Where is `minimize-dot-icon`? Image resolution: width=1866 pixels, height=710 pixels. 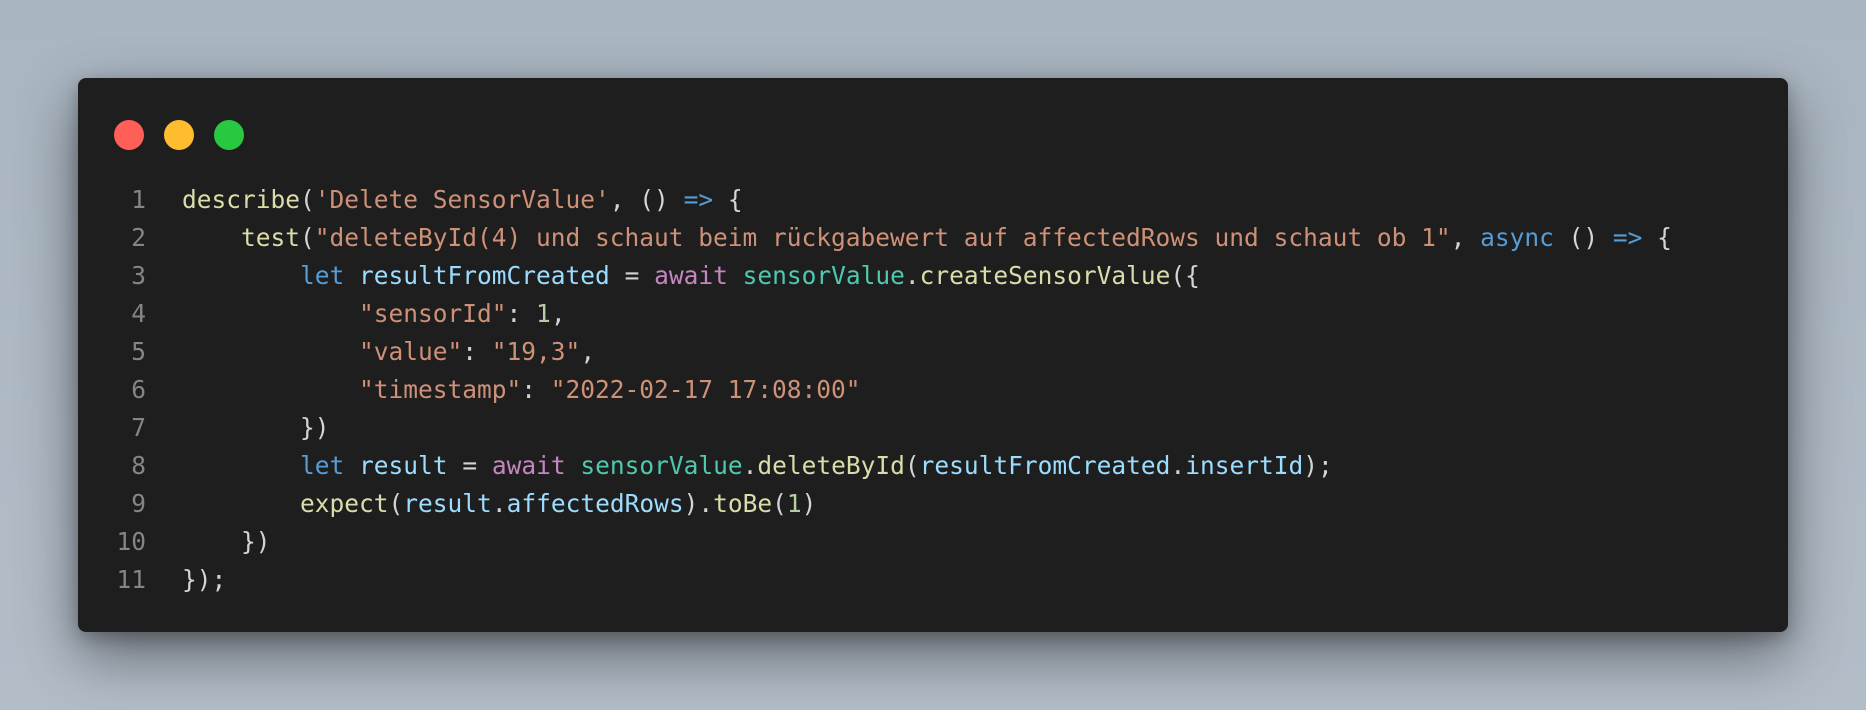 minimize-dot-icon is located at coordinates (179, 135).